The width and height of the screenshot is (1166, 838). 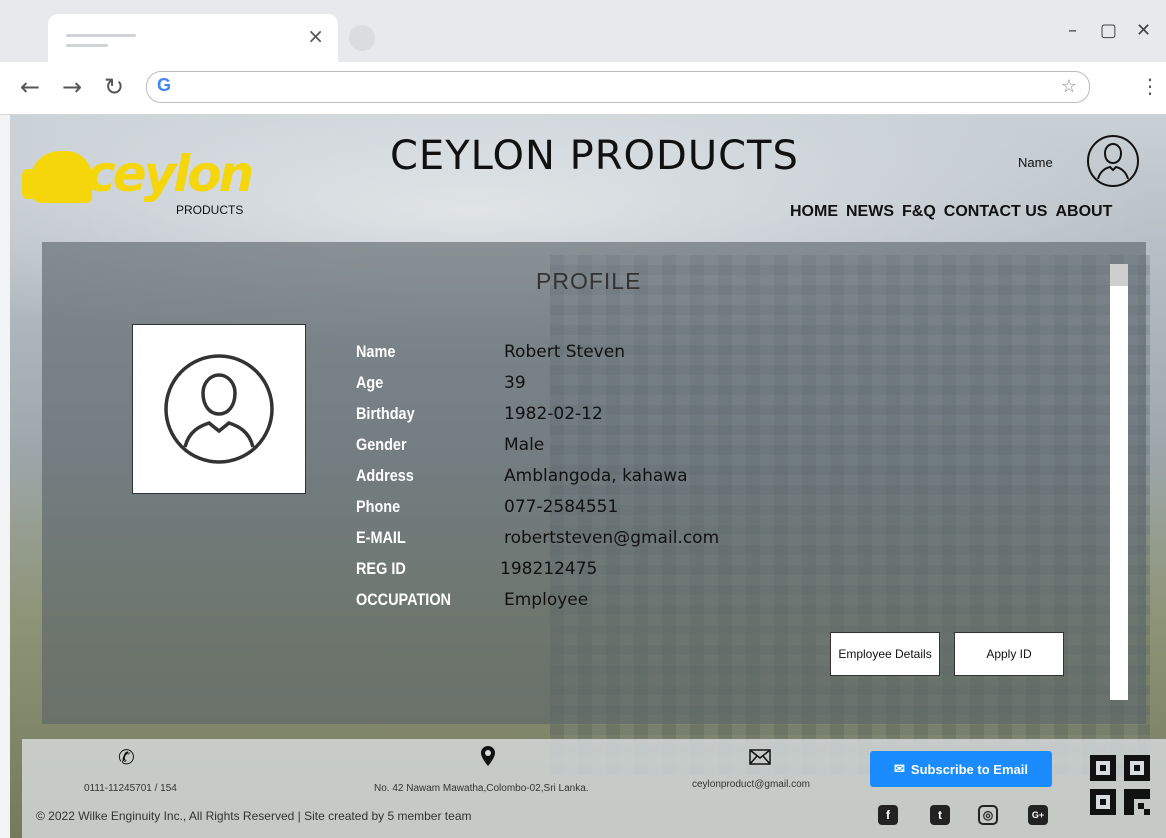 I want to click on logo-wordmark: ceylon, so click(x=170, y=174).